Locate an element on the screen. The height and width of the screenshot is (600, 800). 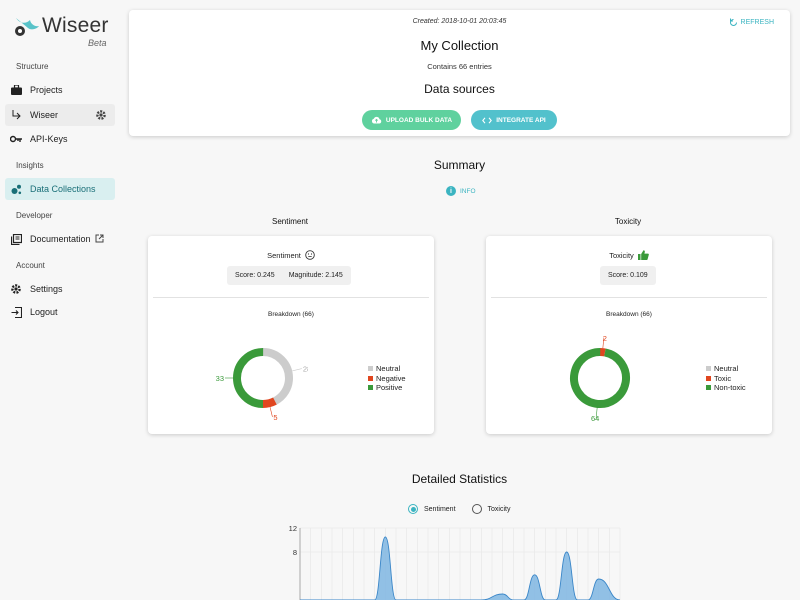
legend-item-non-toxic: Non-toxic is located at coordinates (726, 388).